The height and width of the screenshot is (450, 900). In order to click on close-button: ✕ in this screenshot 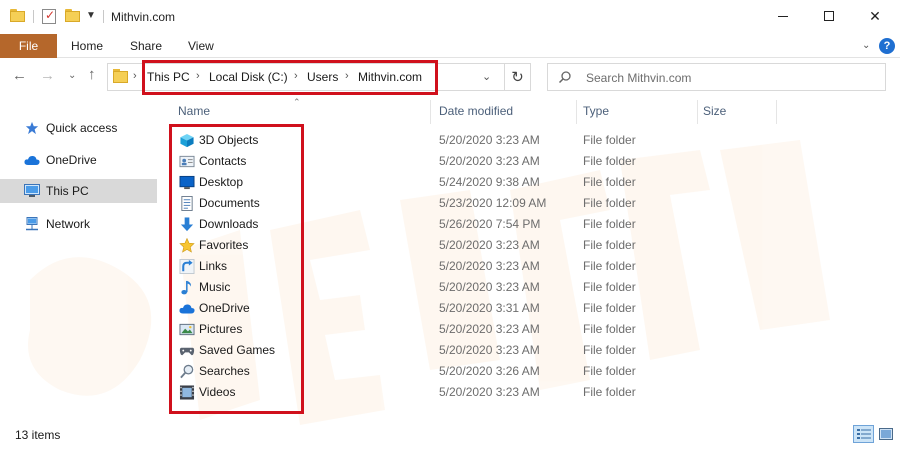, I will do `click(875, 16)`.